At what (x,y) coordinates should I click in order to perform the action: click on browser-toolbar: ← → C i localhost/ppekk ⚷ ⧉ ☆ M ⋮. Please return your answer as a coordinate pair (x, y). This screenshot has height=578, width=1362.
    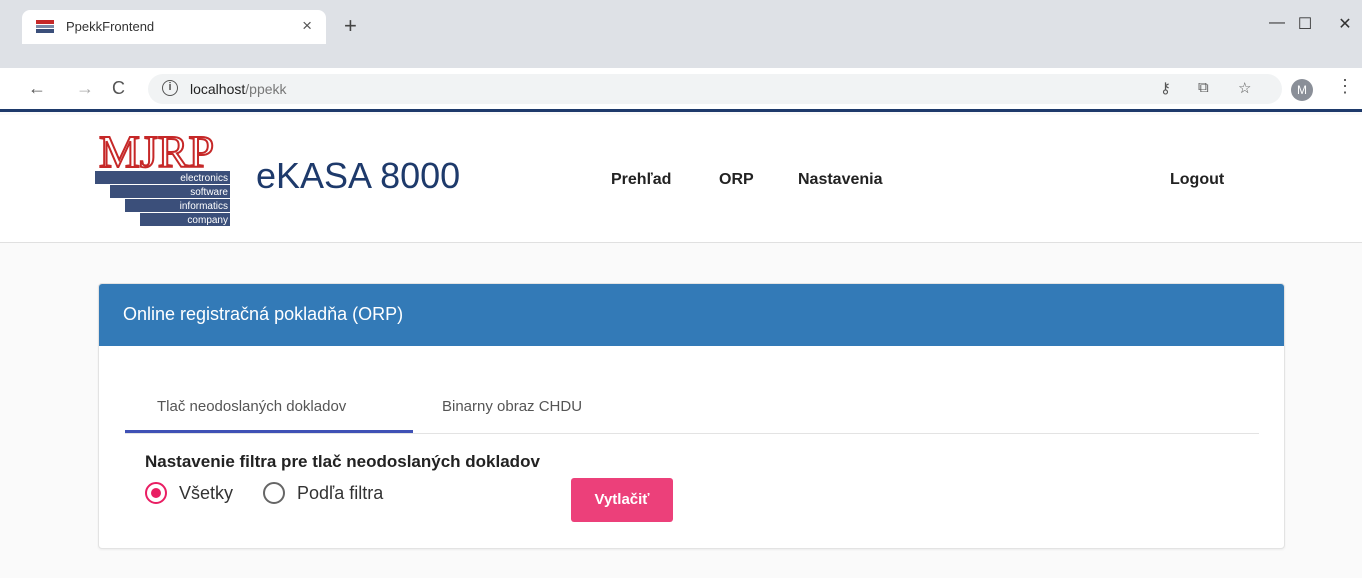
    Looking at the image, I should click on (681, 90).